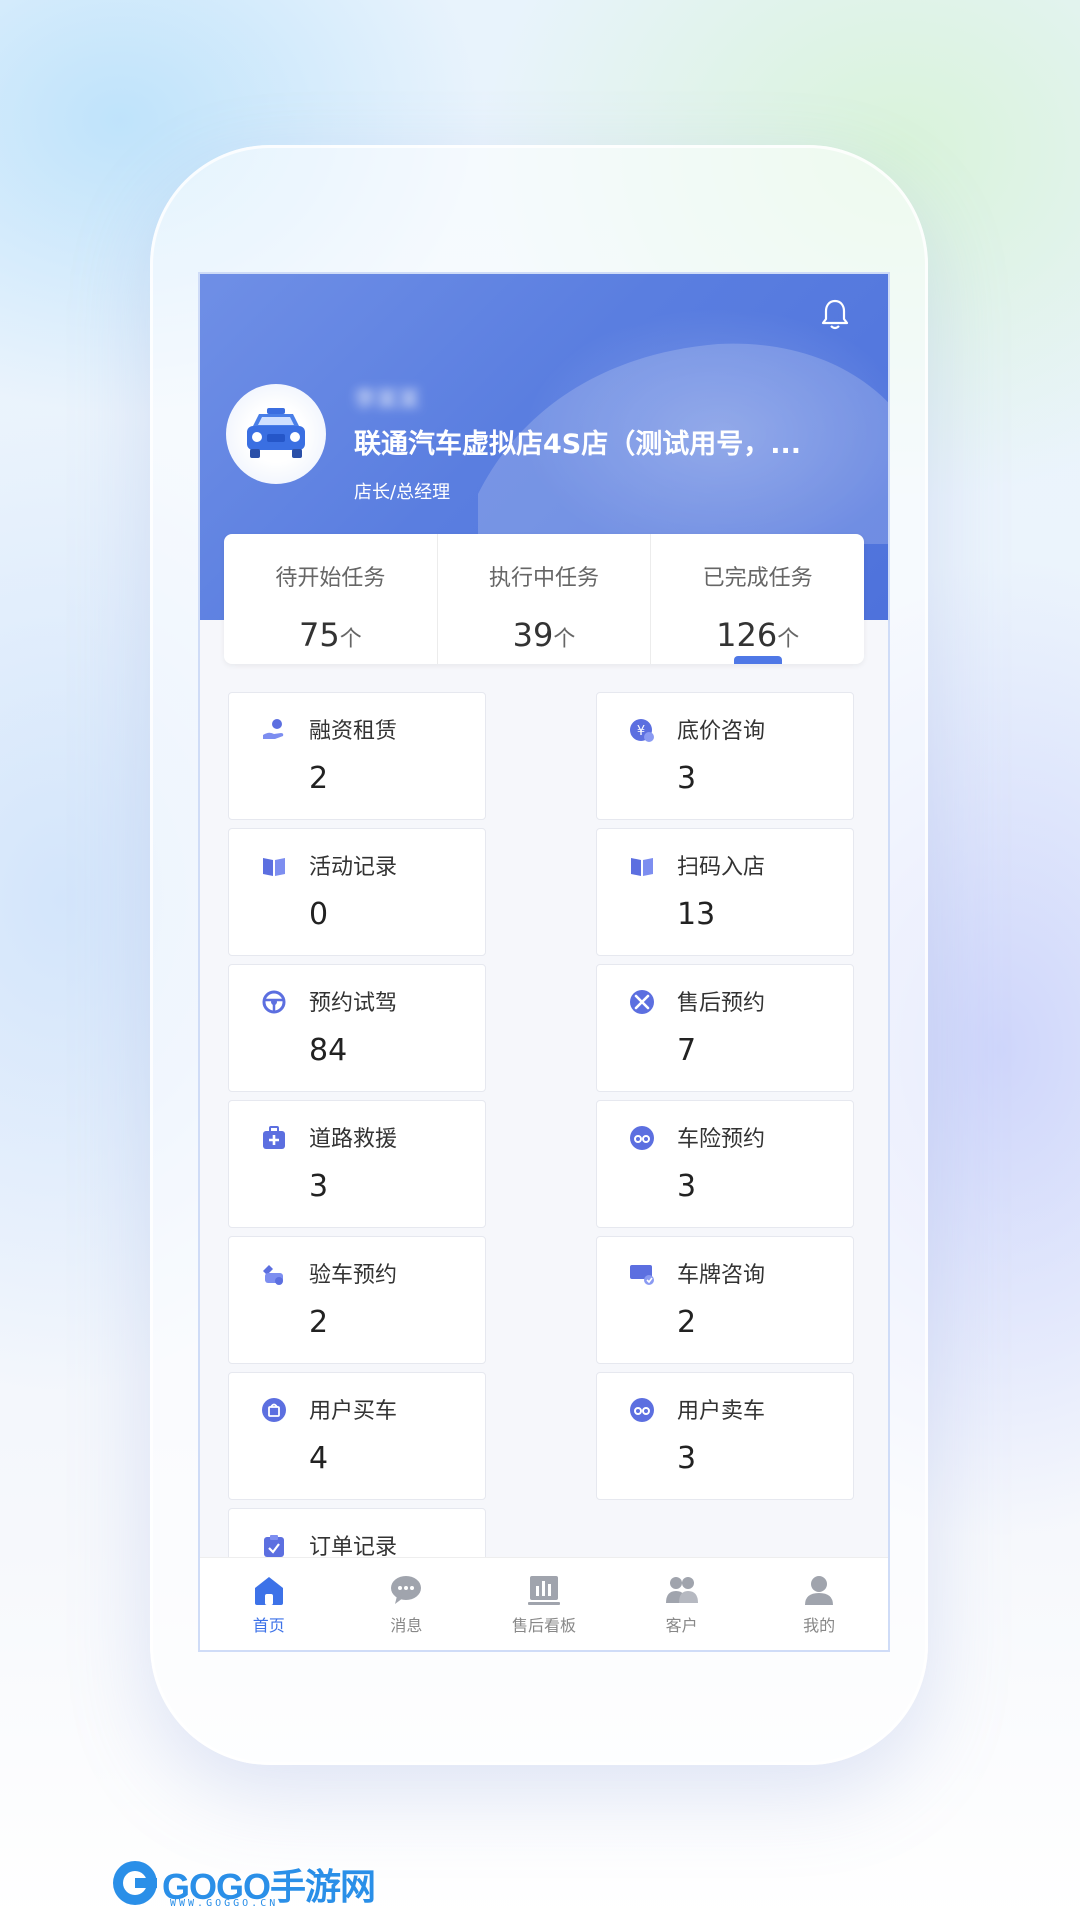 The height and width of the screenshot is (1920, 1080). What do you see at coordinates (696, 914) in the screenshot?
I see `card-value: 13` at bounding box center [696, 914].